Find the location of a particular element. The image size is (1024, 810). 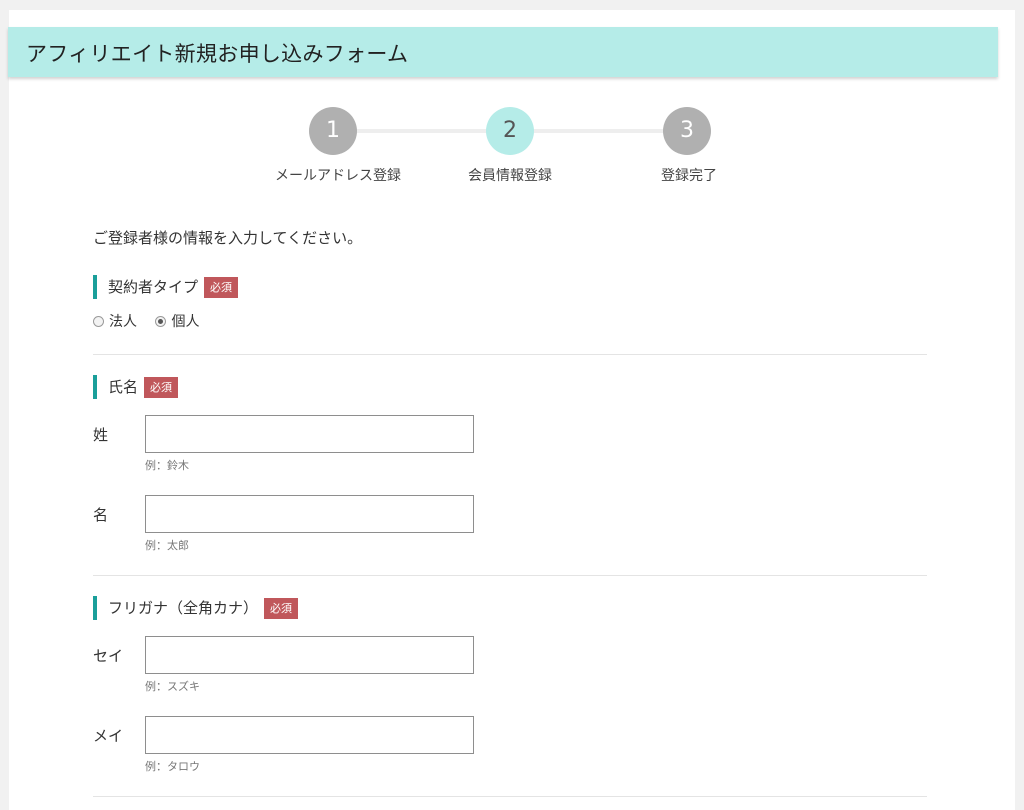

first-name-label: 名 is located at coordinates (101, 515).